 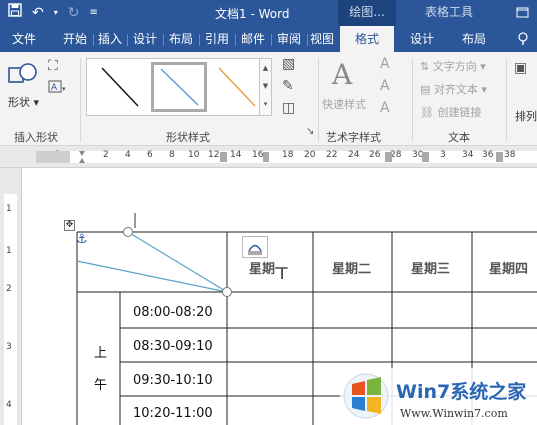 What do you see at coordinates (24, 39) in the screenshot?
I see `tab-file: 文件` at bounding box center [24, 39].